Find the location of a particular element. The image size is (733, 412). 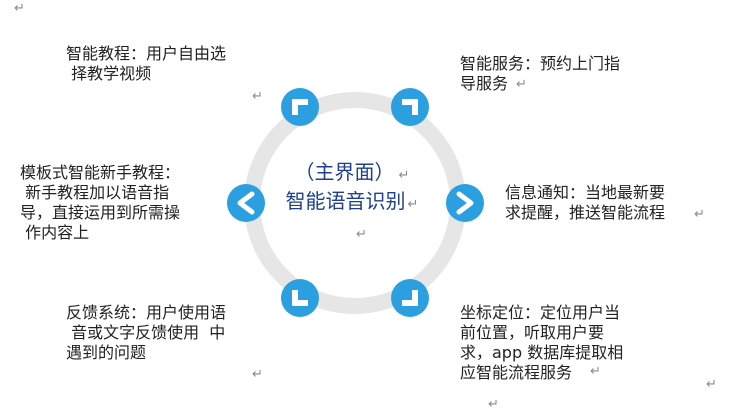

node-label-feedback: 反馈系统：用户使用语 音或文字反馈使用 中 遇到的问题 is located at coordinates (146, 332).